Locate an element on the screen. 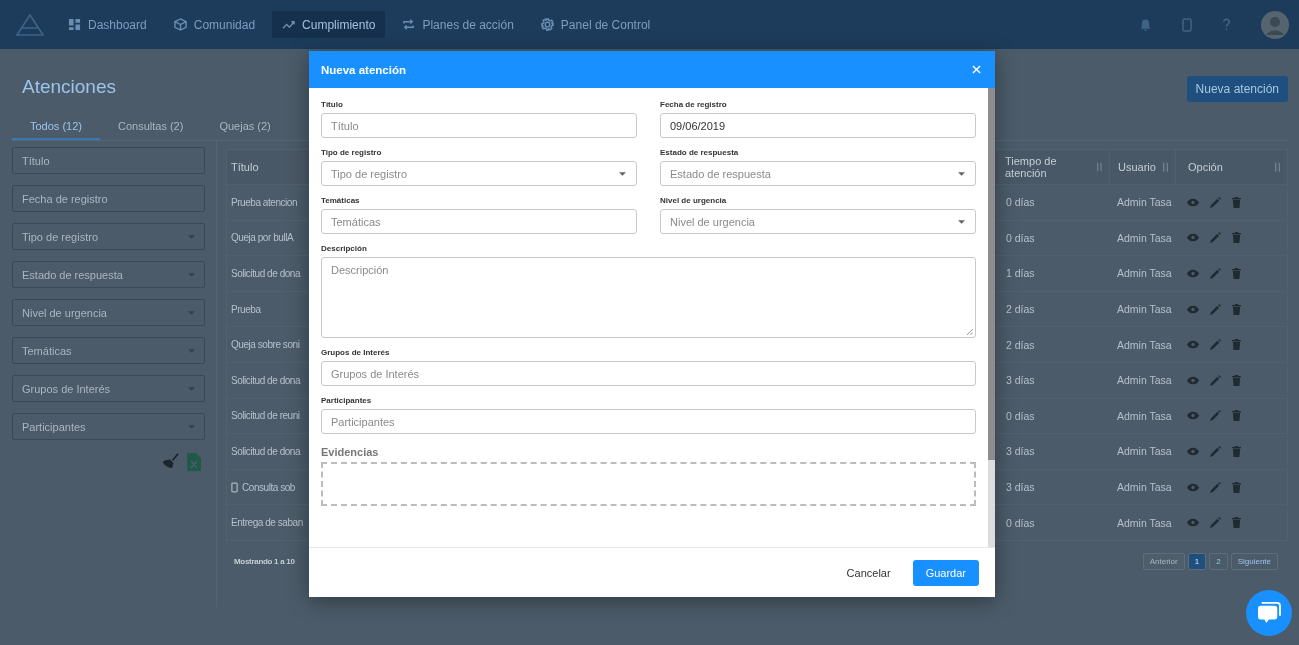 Image resolution: width=1299 pixels, height=645 pixels. repeat-icon is located at coordinates (409, 24).